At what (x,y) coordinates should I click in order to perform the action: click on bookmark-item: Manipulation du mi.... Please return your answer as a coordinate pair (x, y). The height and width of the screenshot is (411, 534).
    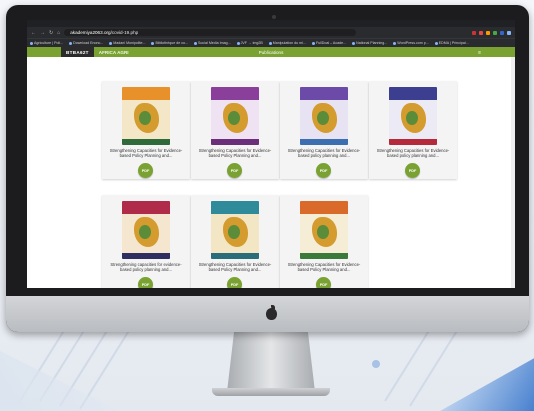
    Looking at the image, I should click on (287, 43).